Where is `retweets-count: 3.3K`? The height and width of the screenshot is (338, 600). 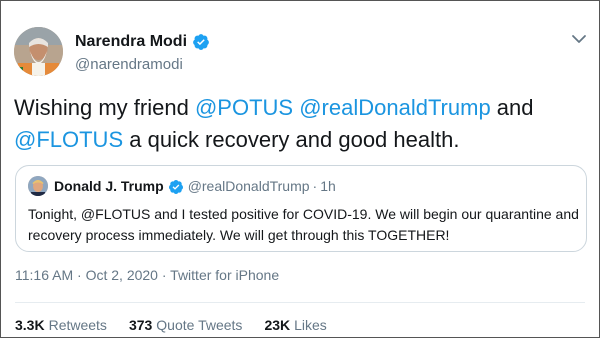
retweets-count: 3.3K is located at coordinates (30, 325).